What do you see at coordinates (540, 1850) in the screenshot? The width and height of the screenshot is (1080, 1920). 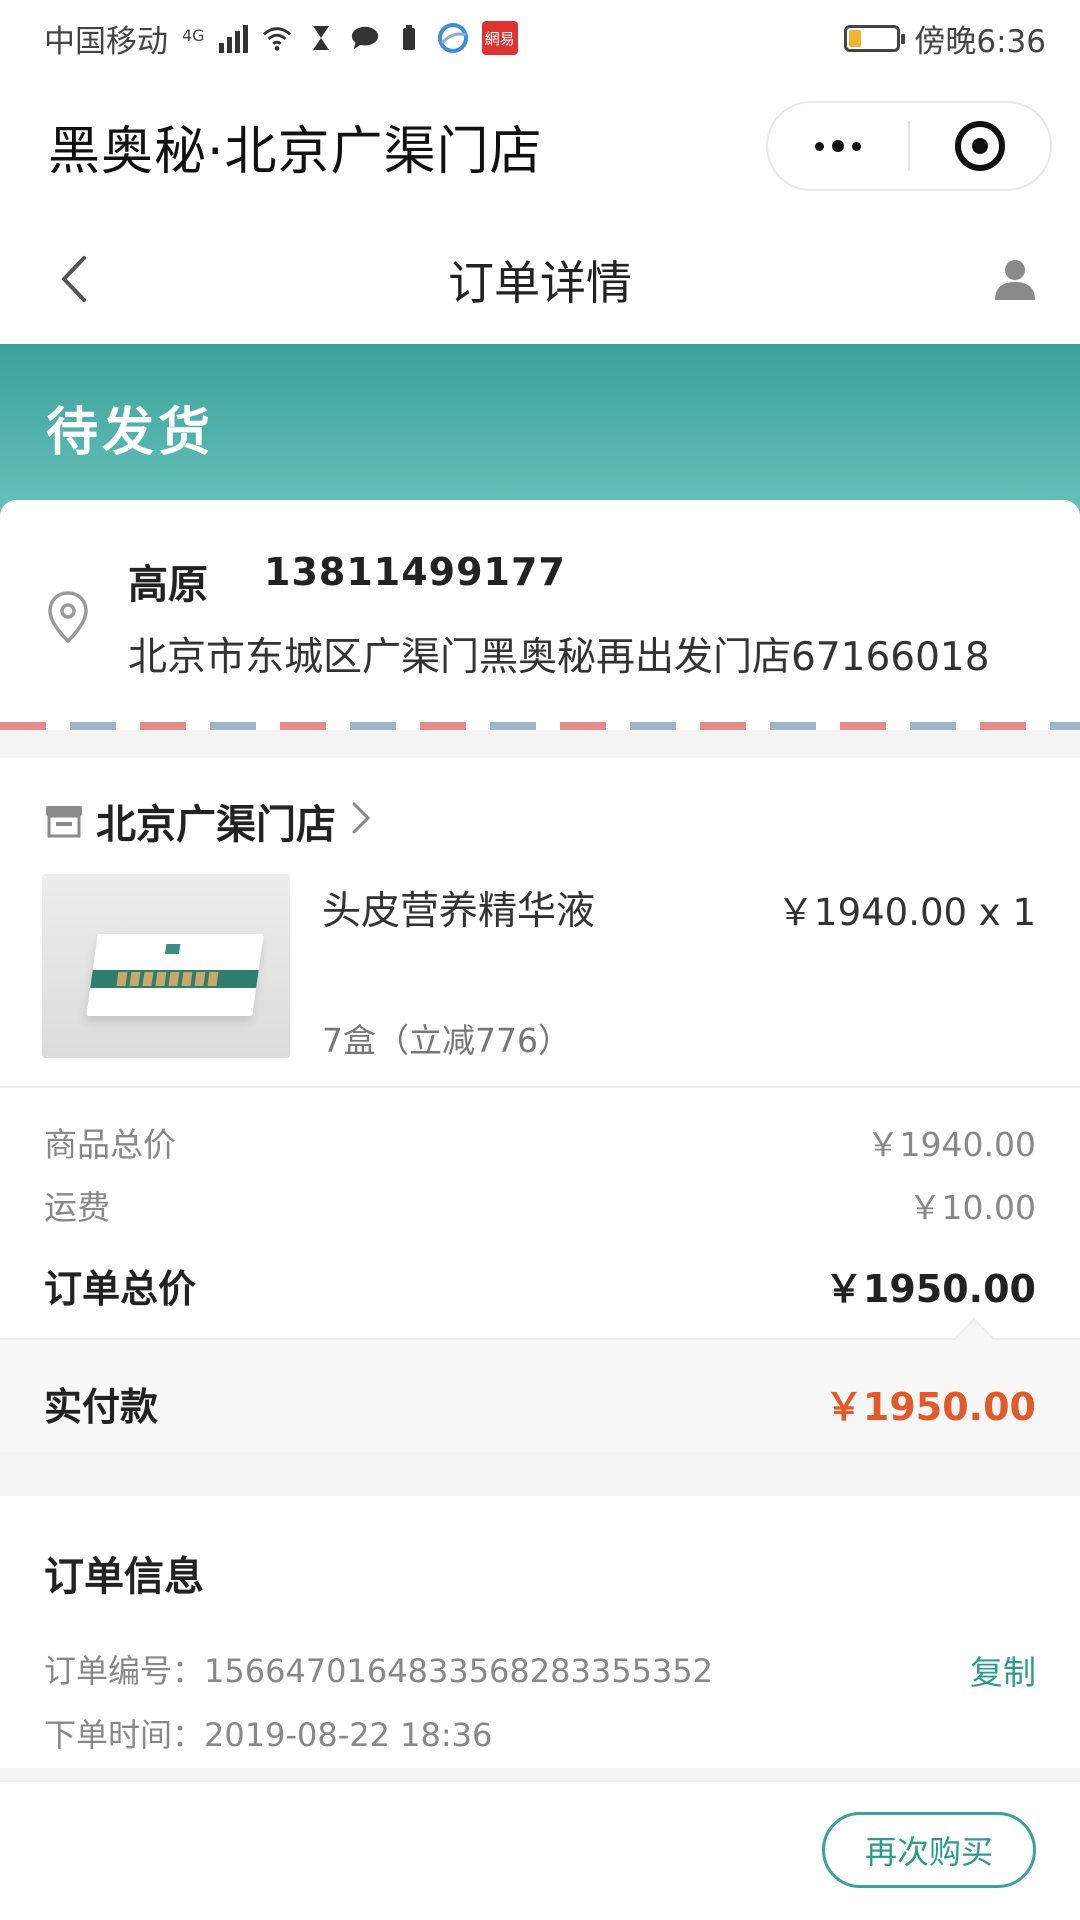 I see `bottom-action-bar: 再次购买` at bounding box center [540, 1850].